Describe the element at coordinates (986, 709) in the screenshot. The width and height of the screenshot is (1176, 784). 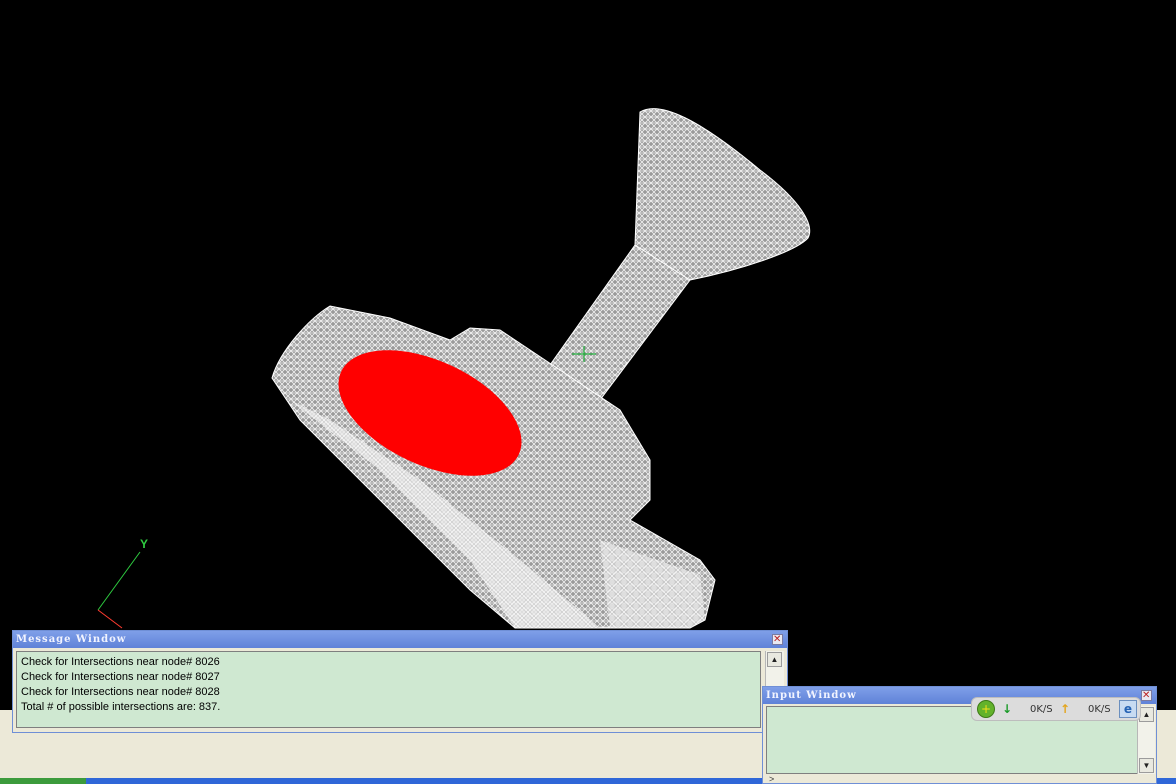
I see `accelerator-icon: +` at that location.